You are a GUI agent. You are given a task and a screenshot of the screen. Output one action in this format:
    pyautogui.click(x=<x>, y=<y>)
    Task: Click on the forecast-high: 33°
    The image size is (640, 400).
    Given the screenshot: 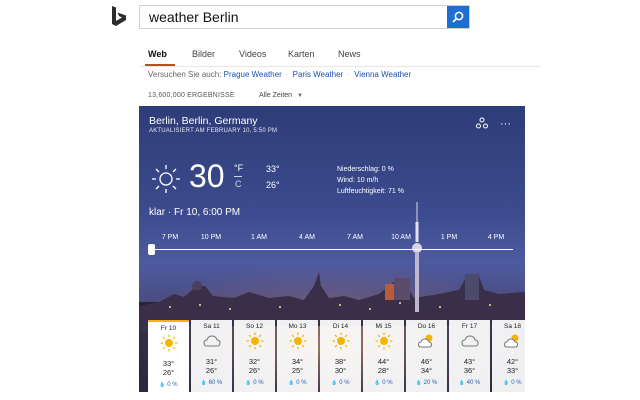 What is the action you would take?
    pyautogui.click(x=168, y=363)
    